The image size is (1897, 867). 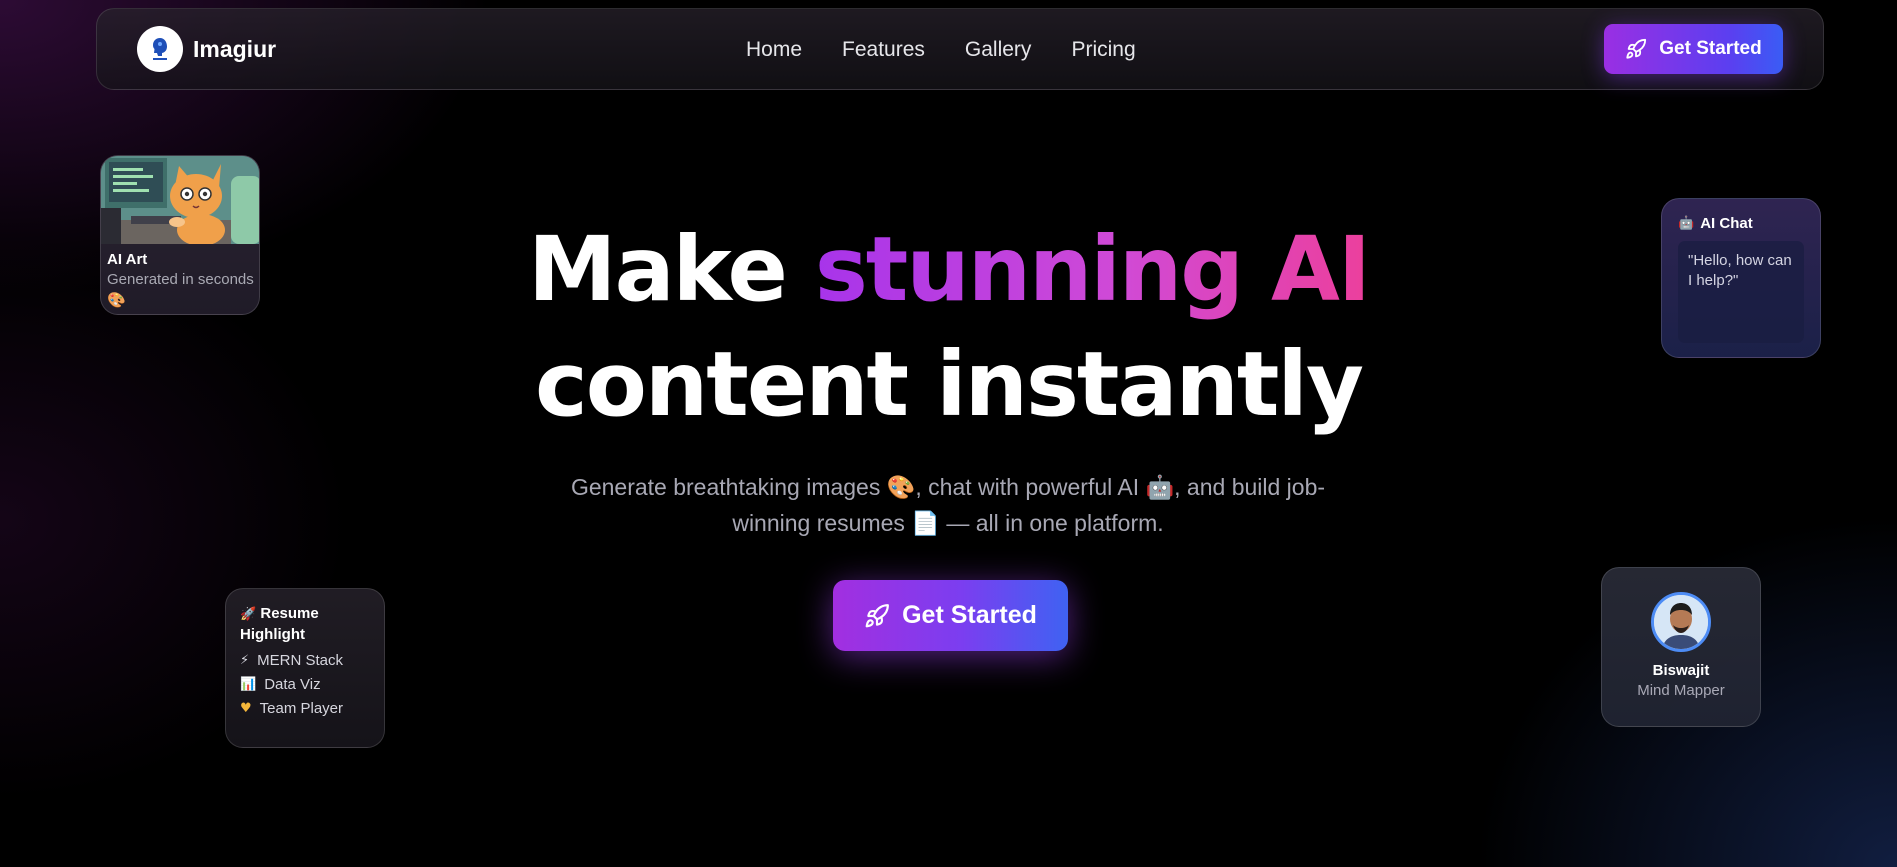 I want to click on nav-cta-label: Get Started, so click(x=1710, y=48).